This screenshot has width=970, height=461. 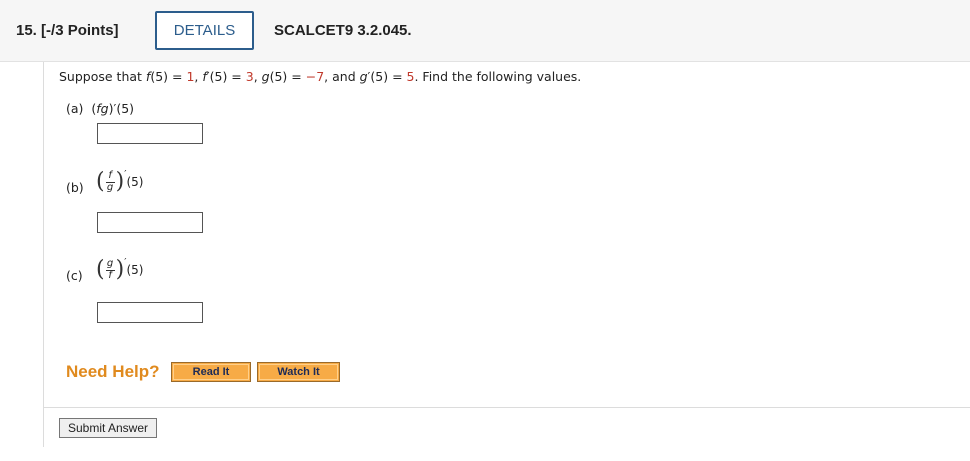 I want to click on part-b-label: (b), so click(x=75, y=187).